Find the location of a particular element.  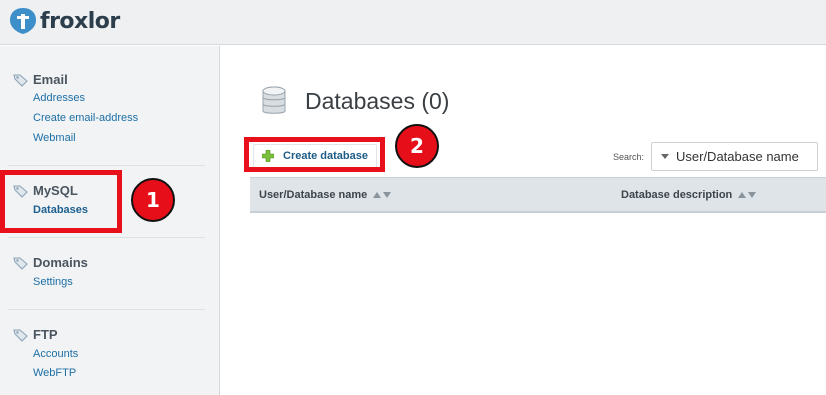

sidebar-group-email: Email is located at coordinates (40, 79).